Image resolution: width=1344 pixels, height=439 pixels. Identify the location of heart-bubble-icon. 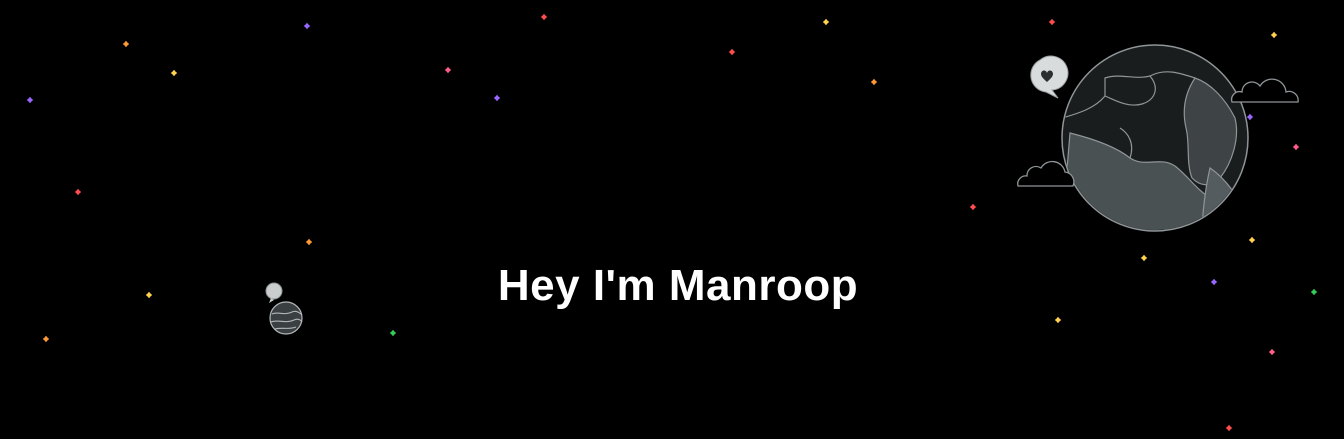
(1049, 77).